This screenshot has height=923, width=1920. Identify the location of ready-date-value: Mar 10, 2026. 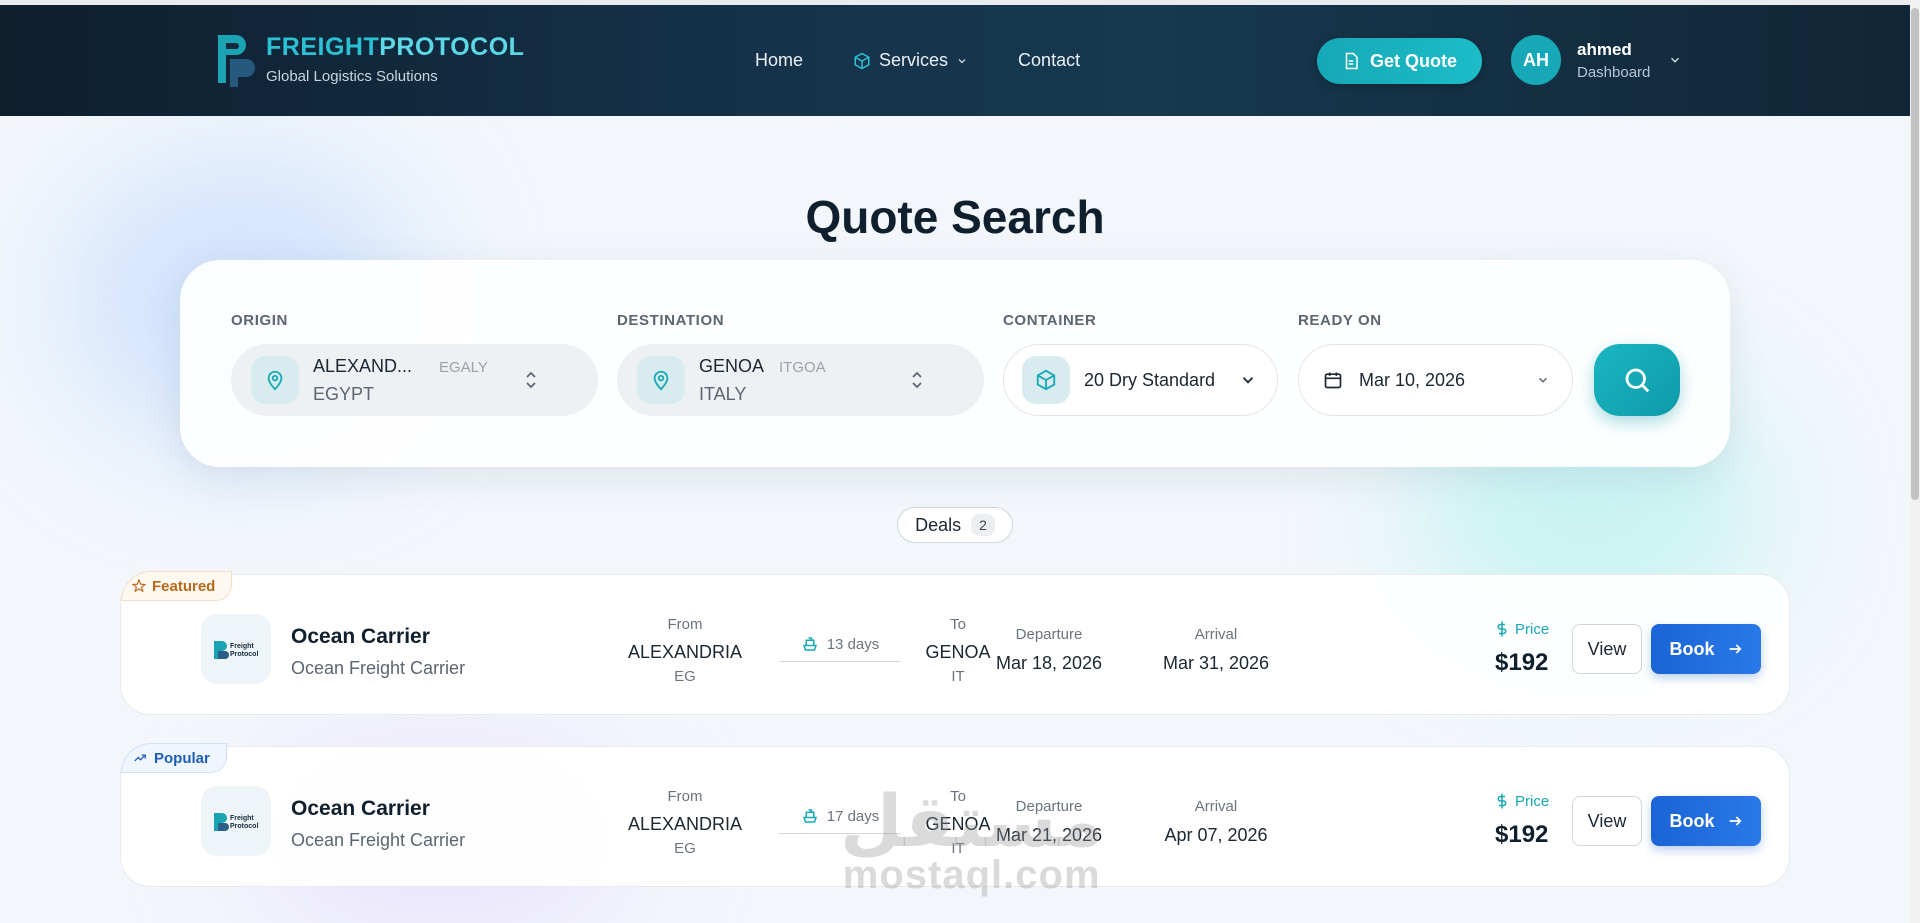
(1412, 380).